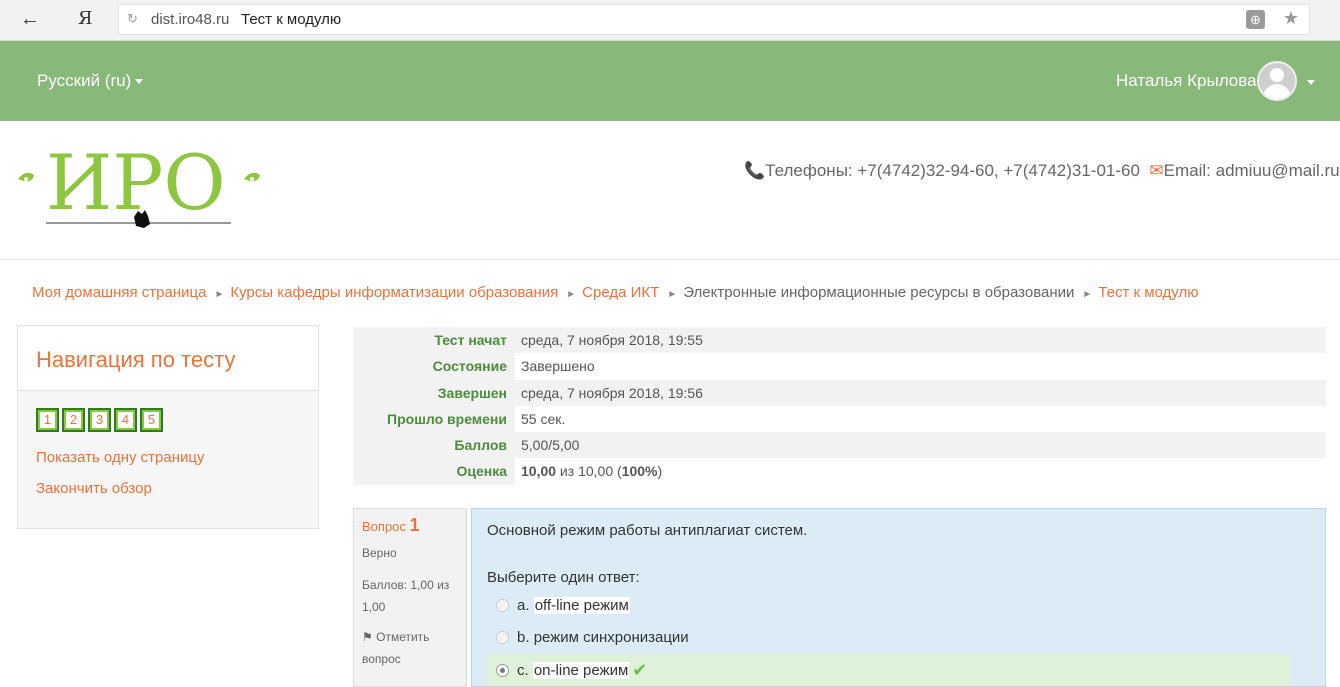 The height and width of the screenshot is (687, 1340). I want to click on row-value: 5,00/5,00, so click(550, 445).